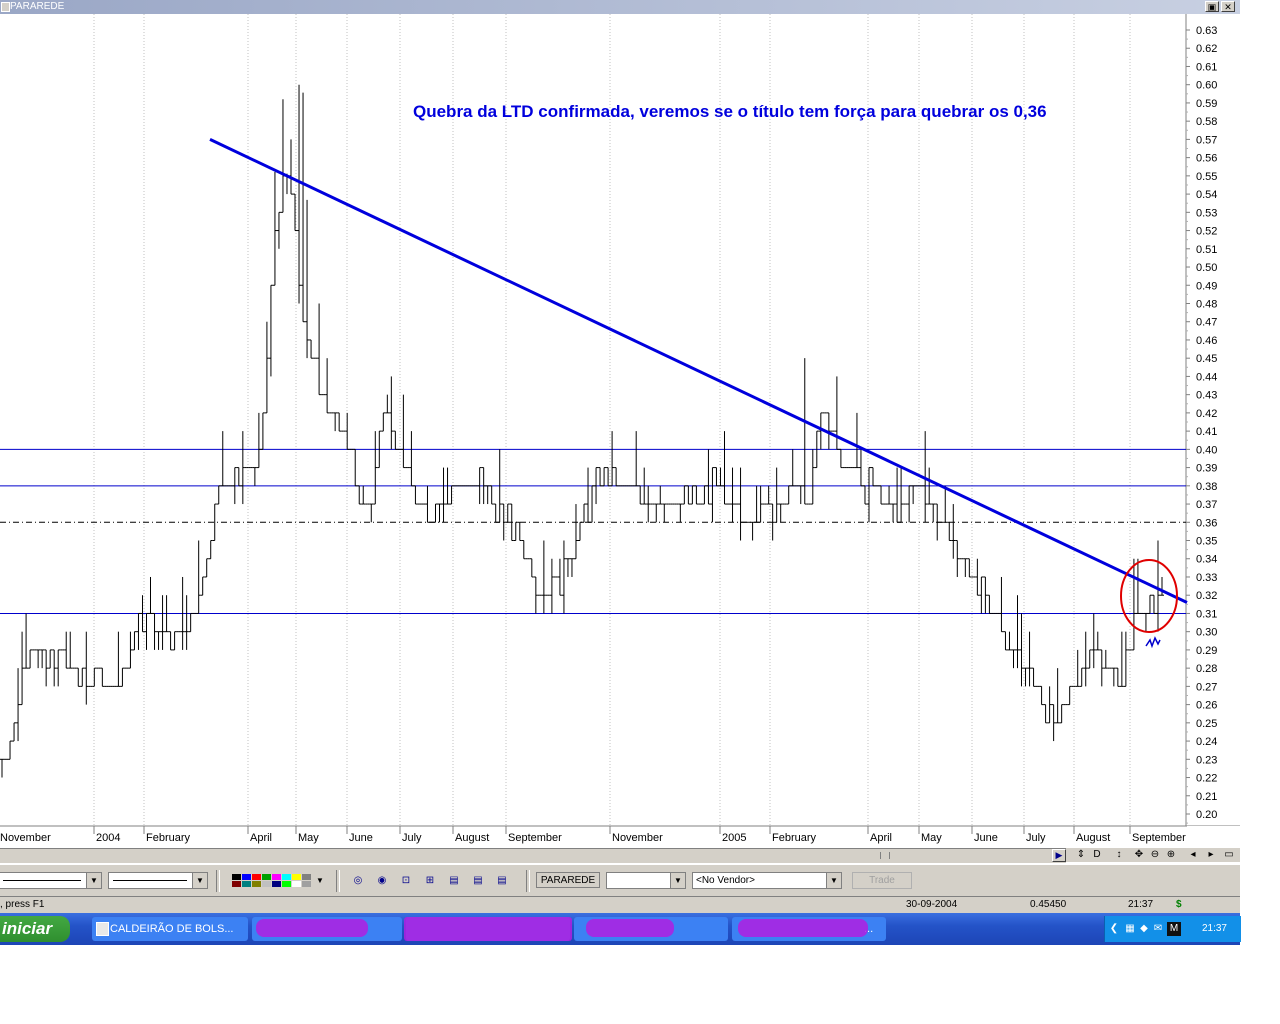 The height and width of the screenshot is (1024, 1280). Describe the element at coordinates (1155, 855) in the screenshot. I see `zoom-out-icon: ⊖` at that location.